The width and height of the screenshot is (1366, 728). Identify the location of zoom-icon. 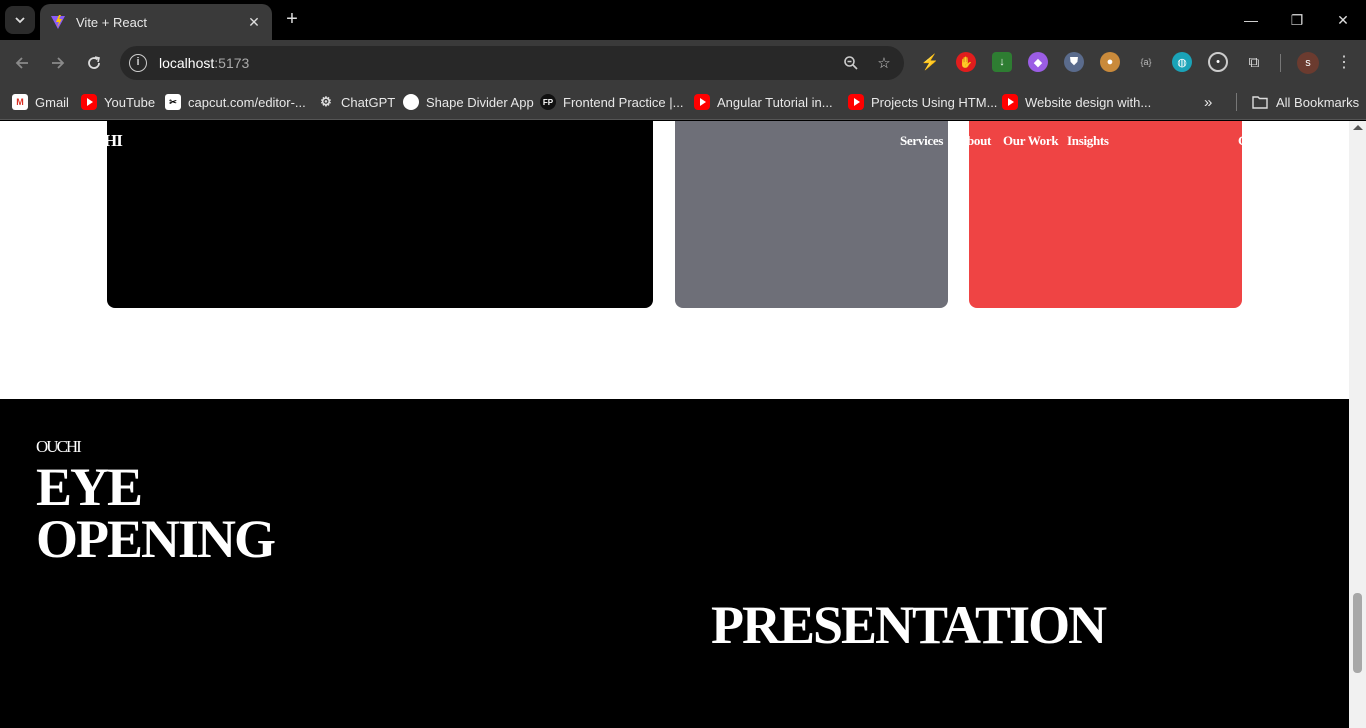
(851, 63).